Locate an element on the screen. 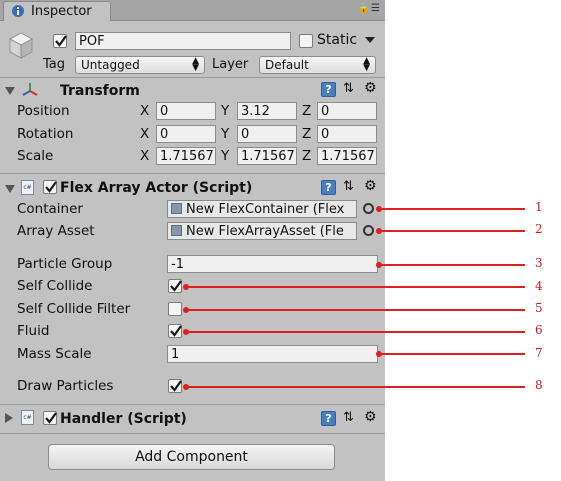  add-component-button: Add Component is located at coordinates (191, 457).